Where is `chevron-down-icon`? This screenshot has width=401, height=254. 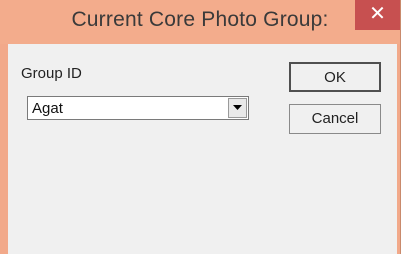 chevron-down-icon is located at coordinates (237, 107).